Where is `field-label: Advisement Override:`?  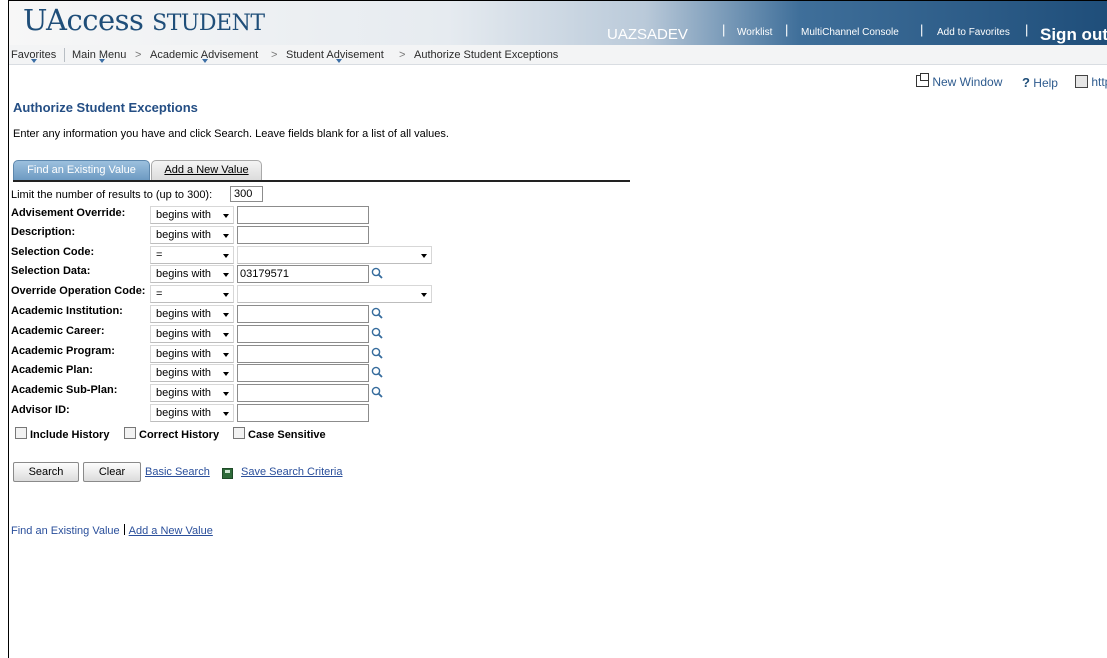 field-label: Advisement Override: is located at coordinates (68, 213).